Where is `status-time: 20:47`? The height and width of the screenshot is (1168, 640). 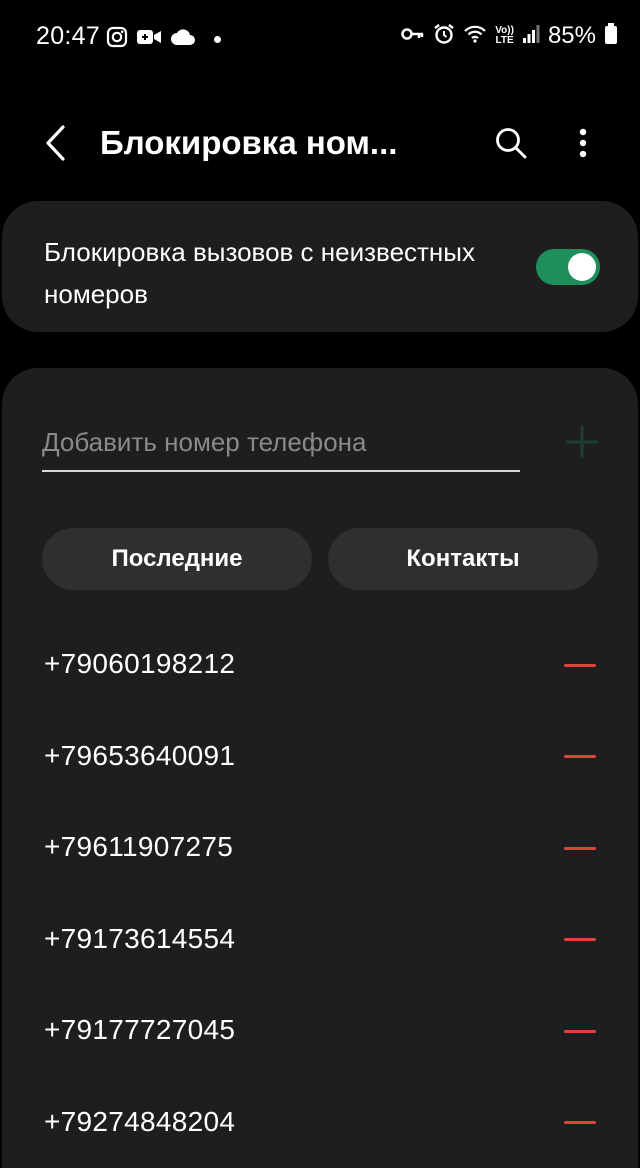
status-time: 20:47 is located at coordinates (68, 36).